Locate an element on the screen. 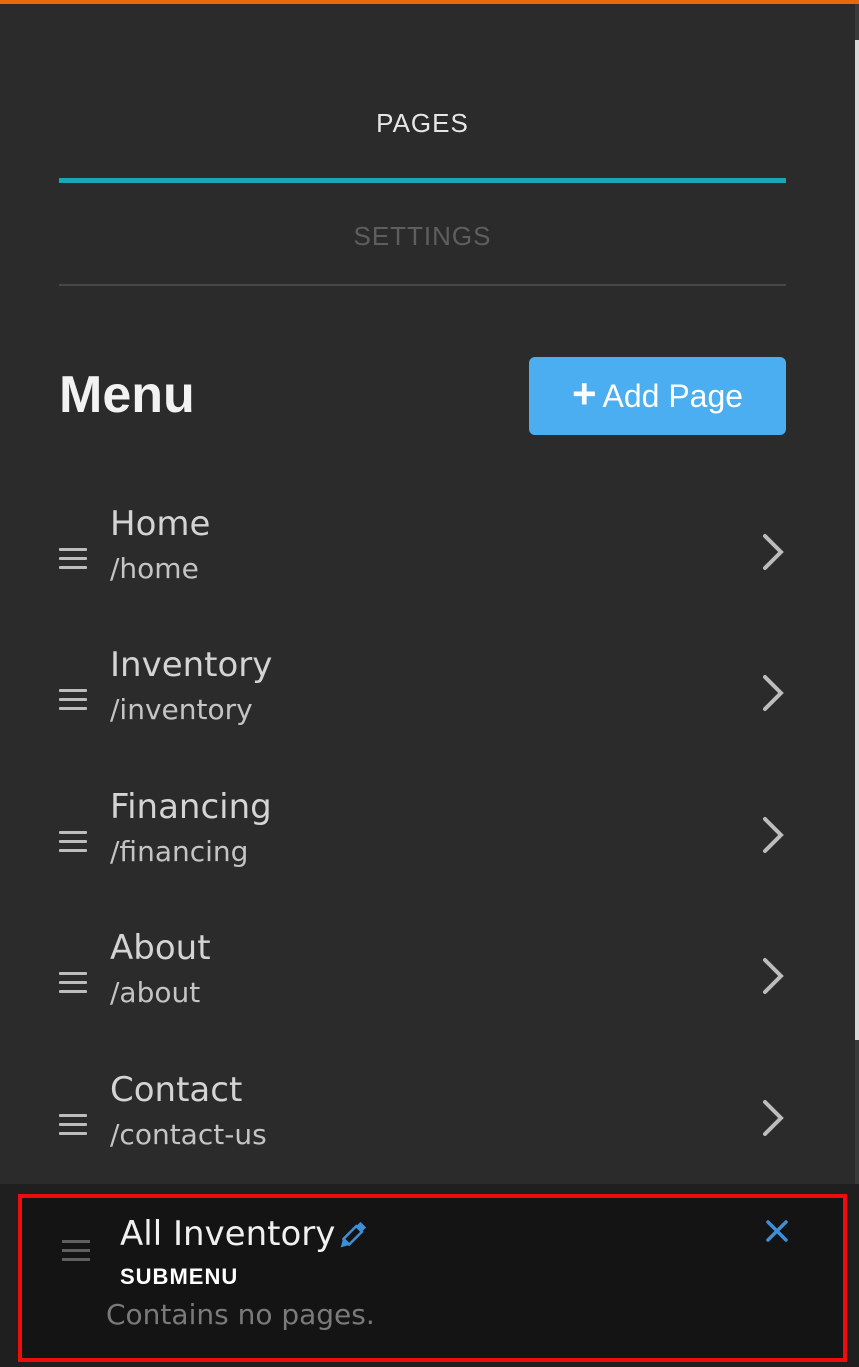  menu-item-contact: Contact /contact-us is located at coordinates (422, 1129).